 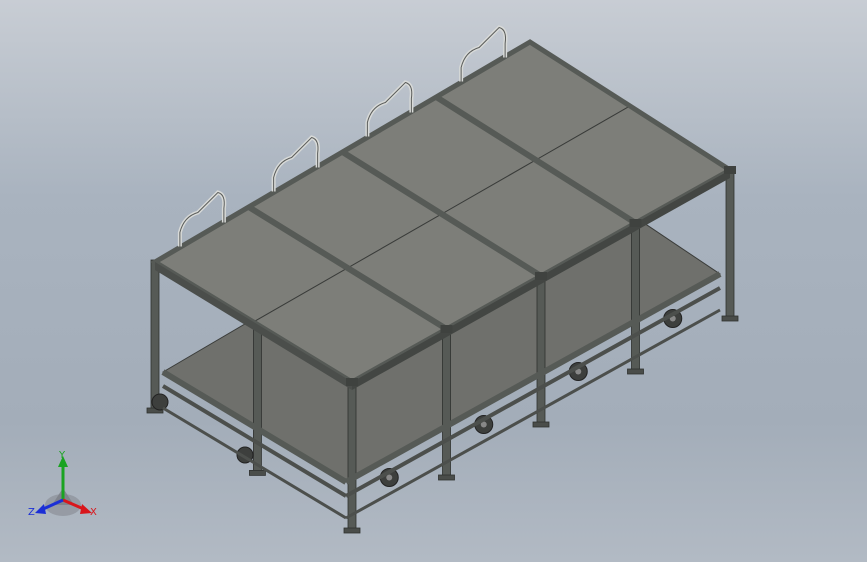 What do you see at coordinates (160, 402) in the screenshot?
I see `caster-wheel` at bounding box center [160, 402].